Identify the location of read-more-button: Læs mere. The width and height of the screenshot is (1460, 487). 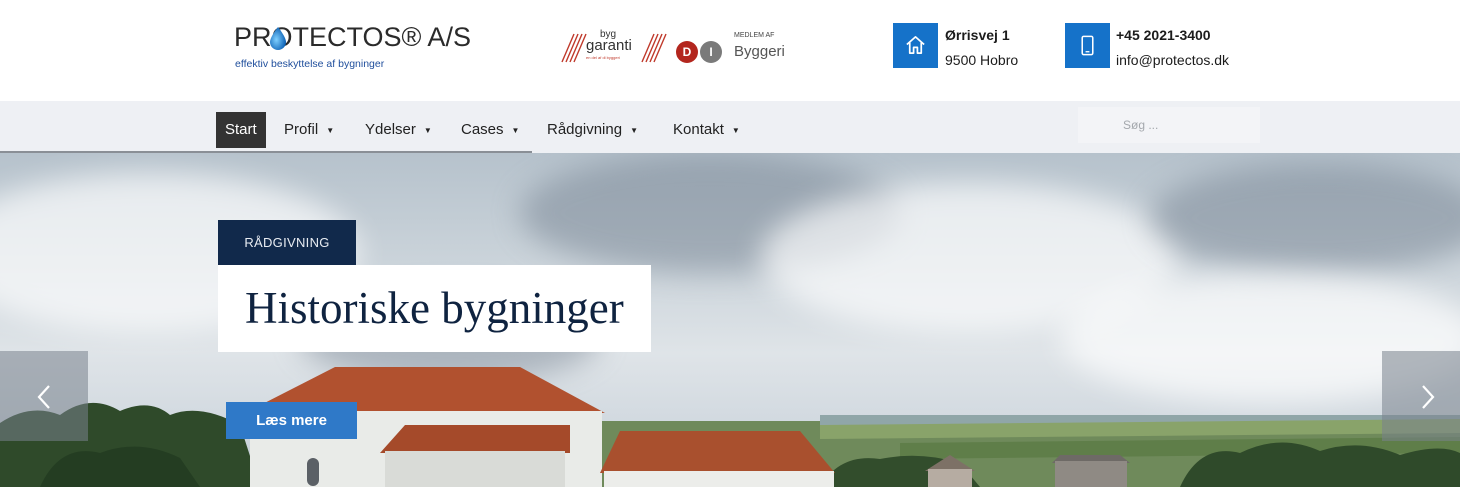
(291, 420).